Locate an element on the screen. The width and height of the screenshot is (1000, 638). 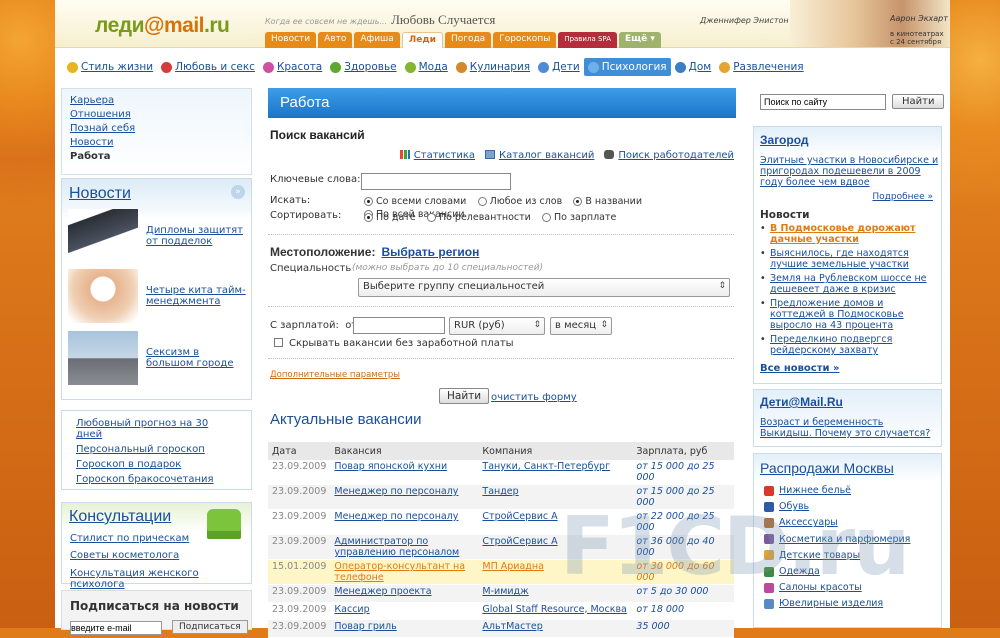
portal-tab-afisha: Афиша is located at coordinates (377, 40).